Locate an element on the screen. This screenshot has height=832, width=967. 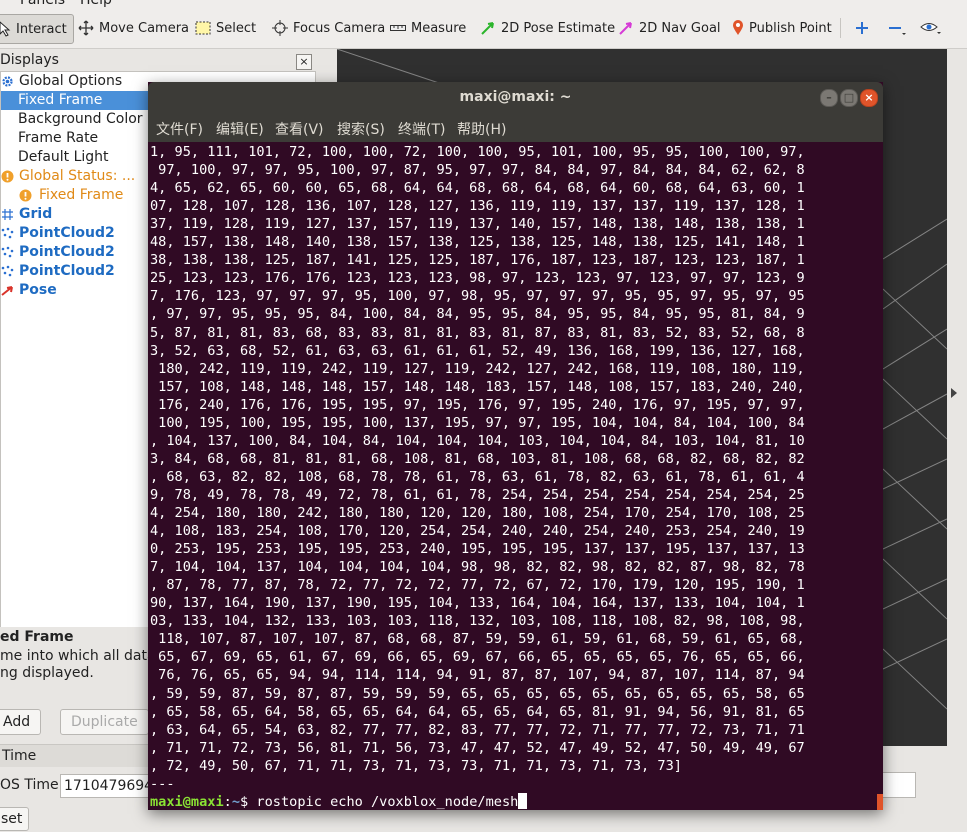
ros-time-label: OS Time: is located at coordinates (32, 785).